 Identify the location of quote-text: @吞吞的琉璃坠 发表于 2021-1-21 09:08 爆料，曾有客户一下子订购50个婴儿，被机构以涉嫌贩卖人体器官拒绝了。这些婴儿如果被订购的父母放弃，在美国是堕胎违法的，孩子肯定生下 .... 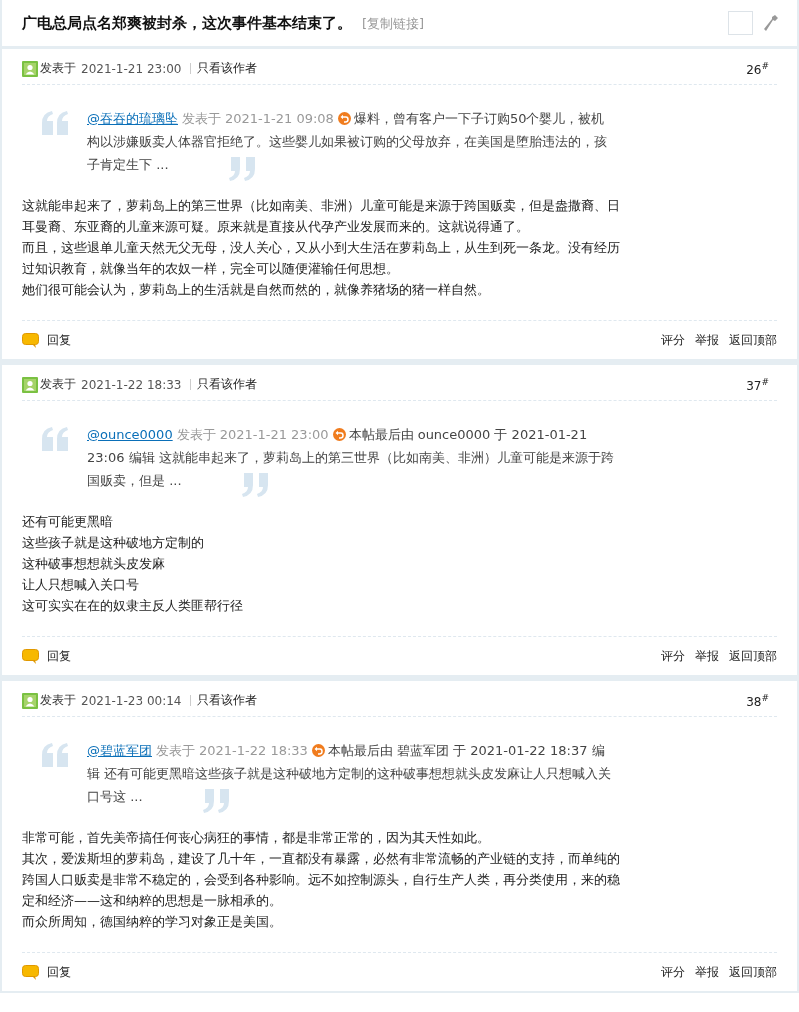
(352, 144).